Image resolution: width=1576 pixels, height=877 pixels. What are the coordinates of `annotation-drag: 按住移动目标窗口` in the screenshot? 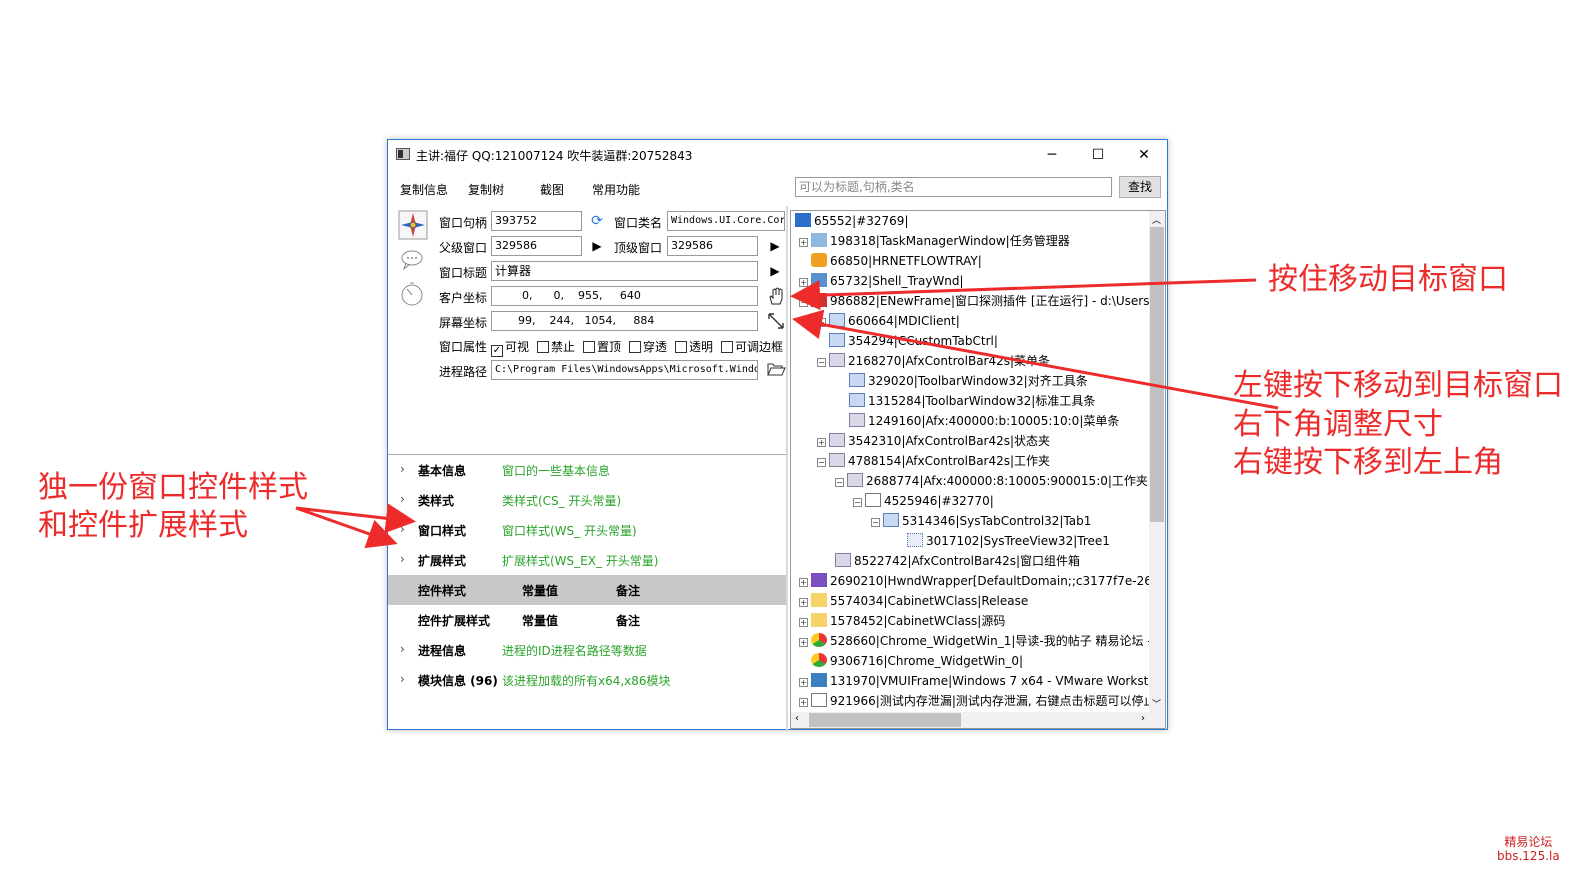 It's located at (1388, 279).